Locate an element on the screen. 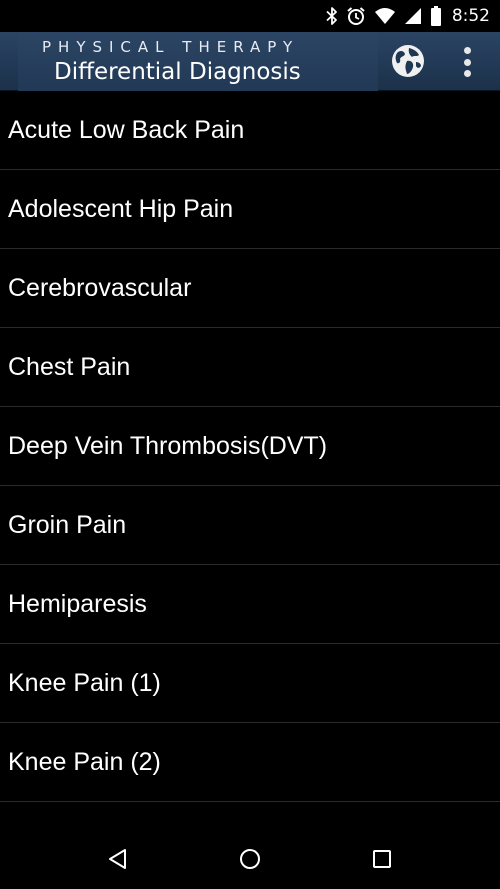 This screenshot has height=889, width=500. bluetooth-icon is located at coordinates (331, 16).